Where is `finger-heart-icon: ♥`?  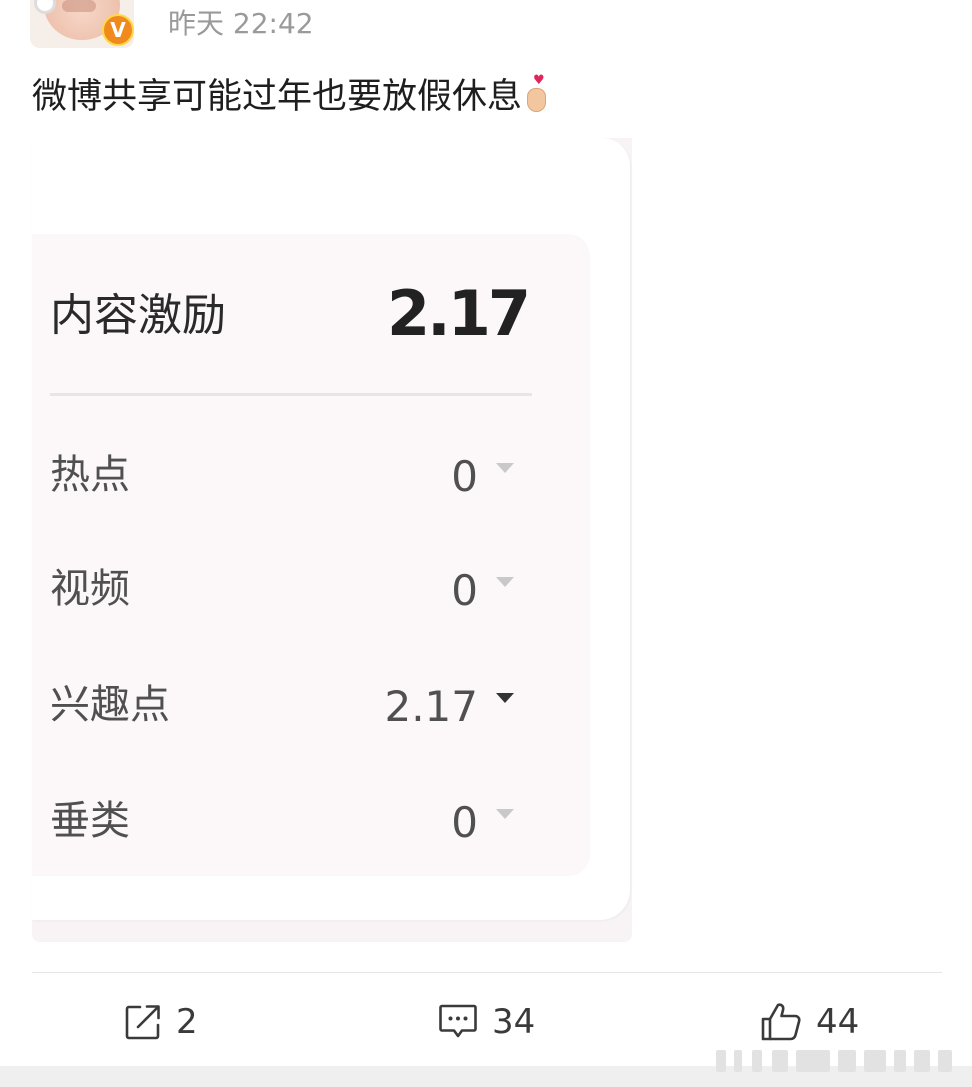 finger-heart-icon: ♥ is located at coordinates (537, 94).